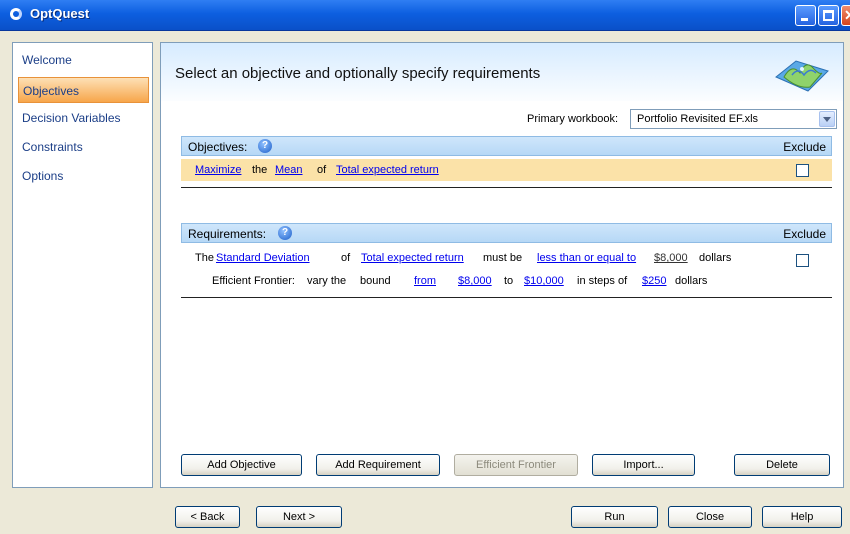 Image resolution: width=850 pixels, height=534 pixels. Describe the element at coordinates (81, 118) in the screenshot. I see `sidebar-item-decision-variables: Decision Variables` at that location.